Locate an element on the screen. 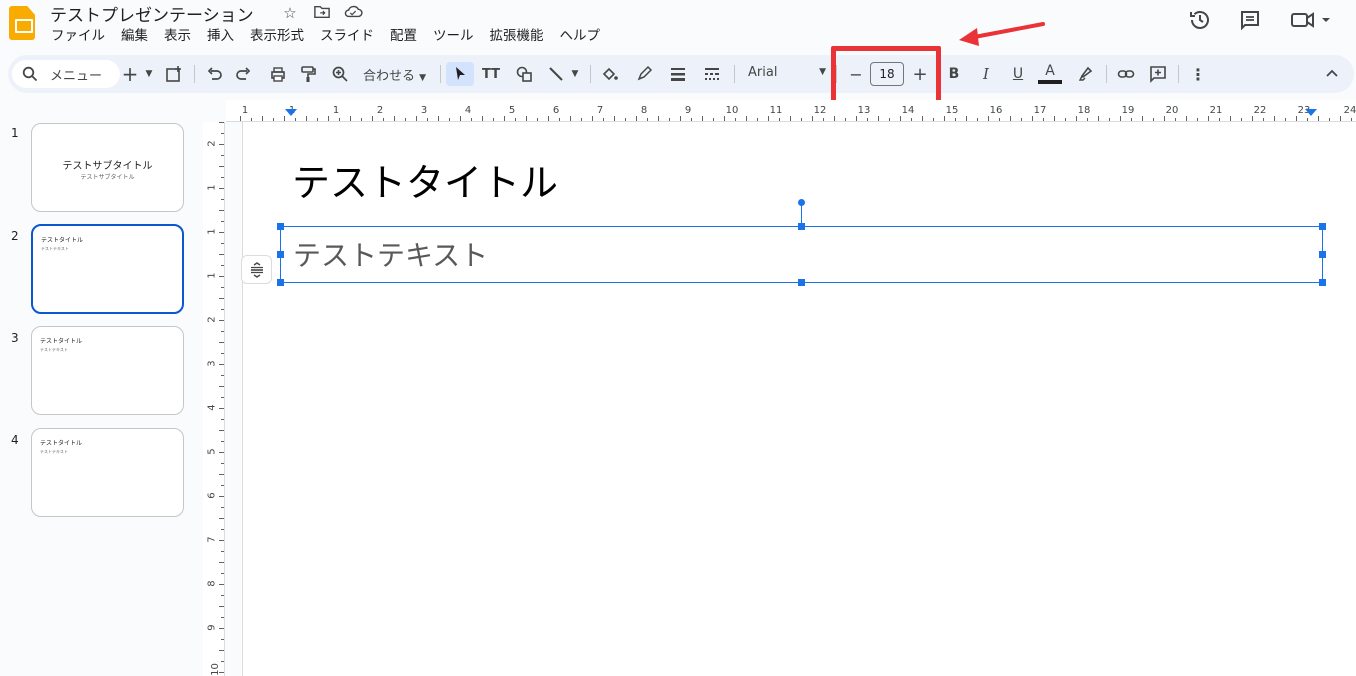 The image size is (1356, 676). cloud-saved-icon is located at coordinates (353, 13).